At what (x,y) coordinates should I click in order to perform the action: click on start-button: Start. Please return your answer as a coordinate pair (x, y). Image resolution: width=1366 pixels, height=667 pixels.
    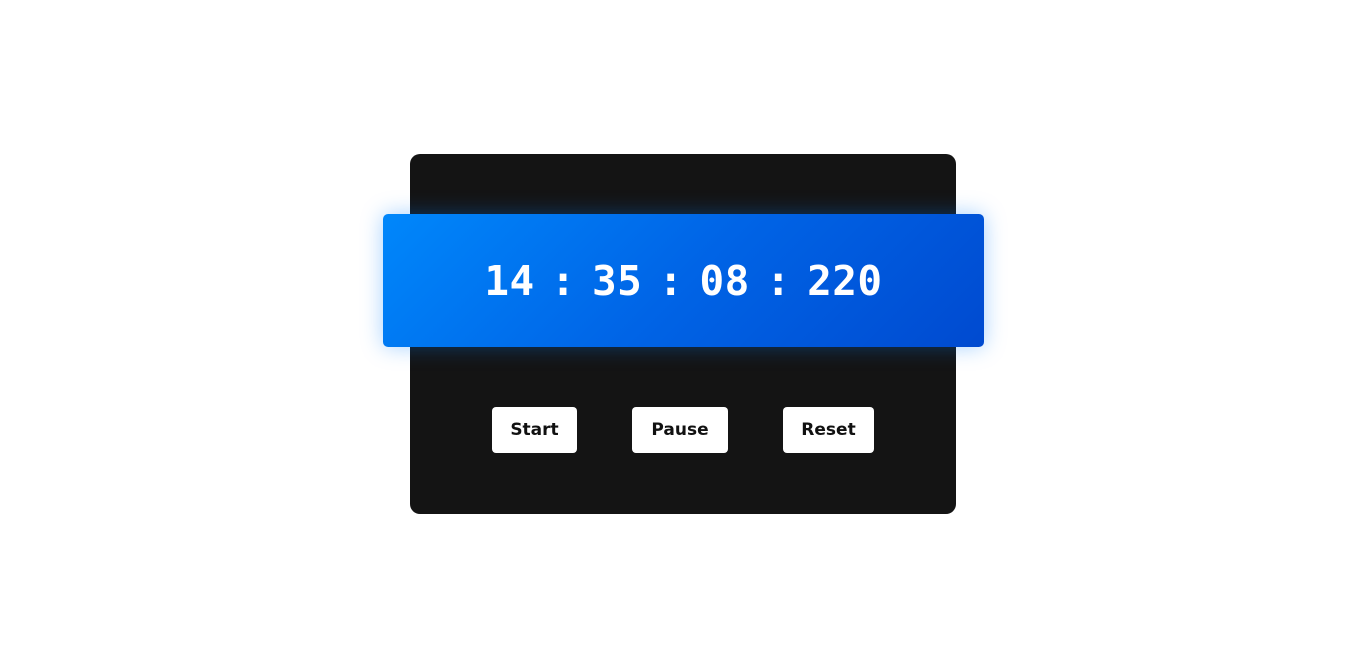
    Looking at the image, I should click on (534, 430).